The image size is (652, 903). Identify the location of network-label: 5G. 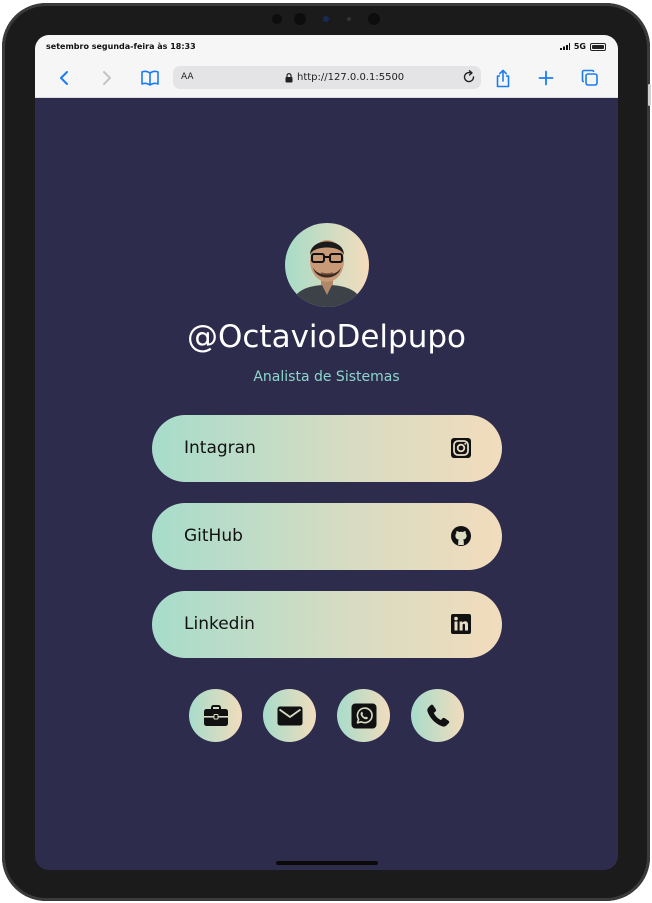
(579, 46).